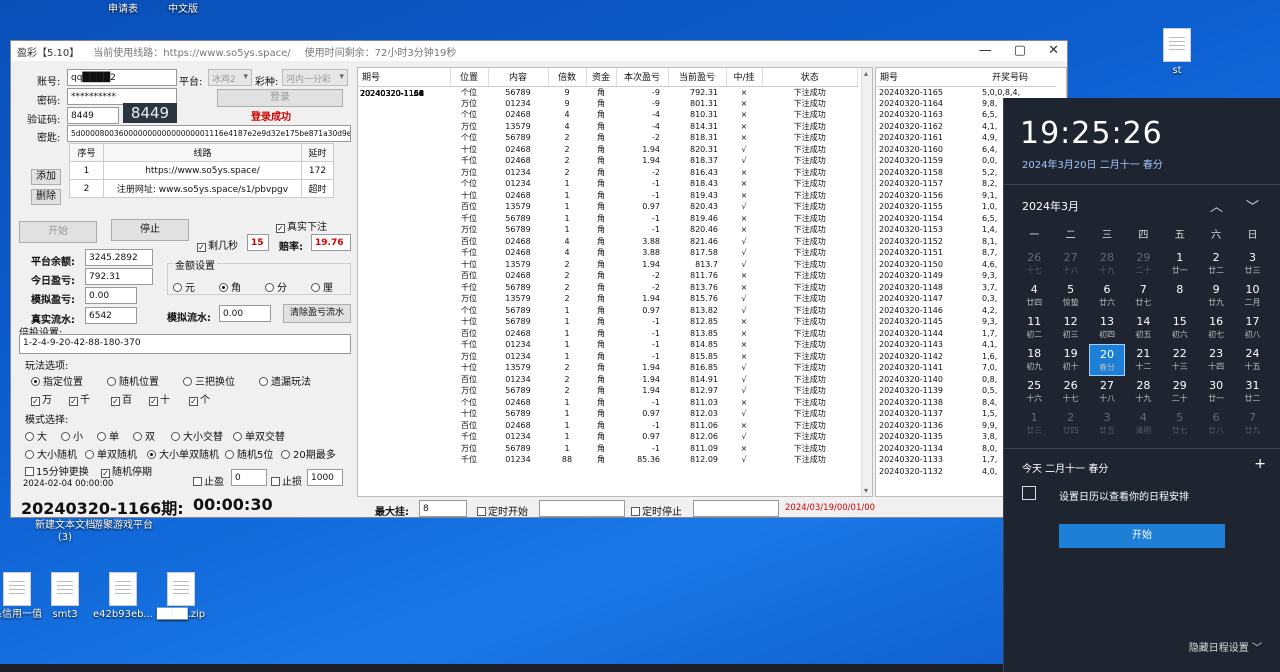 This screenshot has width=1280, height=672. What do you see at coordinates (258, 242) in the screenshot?
I see `seconds-input: 15` at bounding box center [258, 242].